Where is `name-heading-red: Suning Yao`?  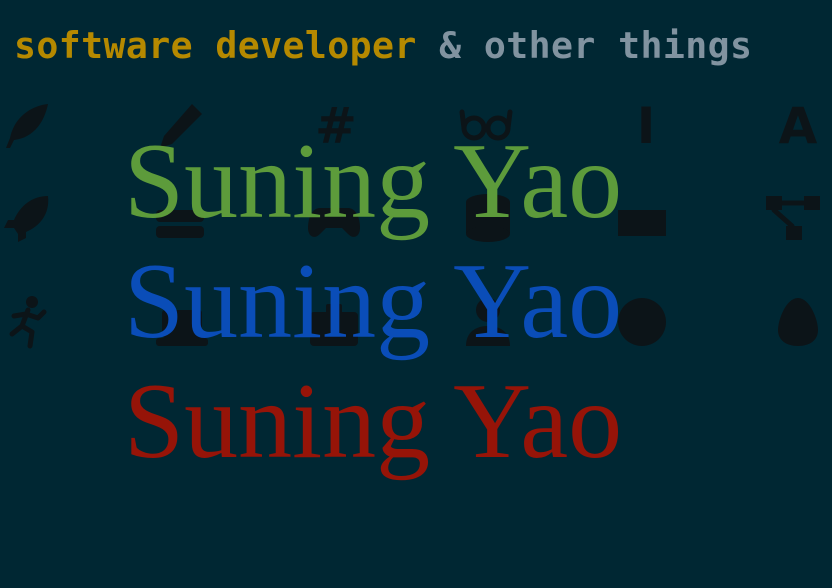
name-heading-red: Suning Yao is located at coordinates (373, 421).